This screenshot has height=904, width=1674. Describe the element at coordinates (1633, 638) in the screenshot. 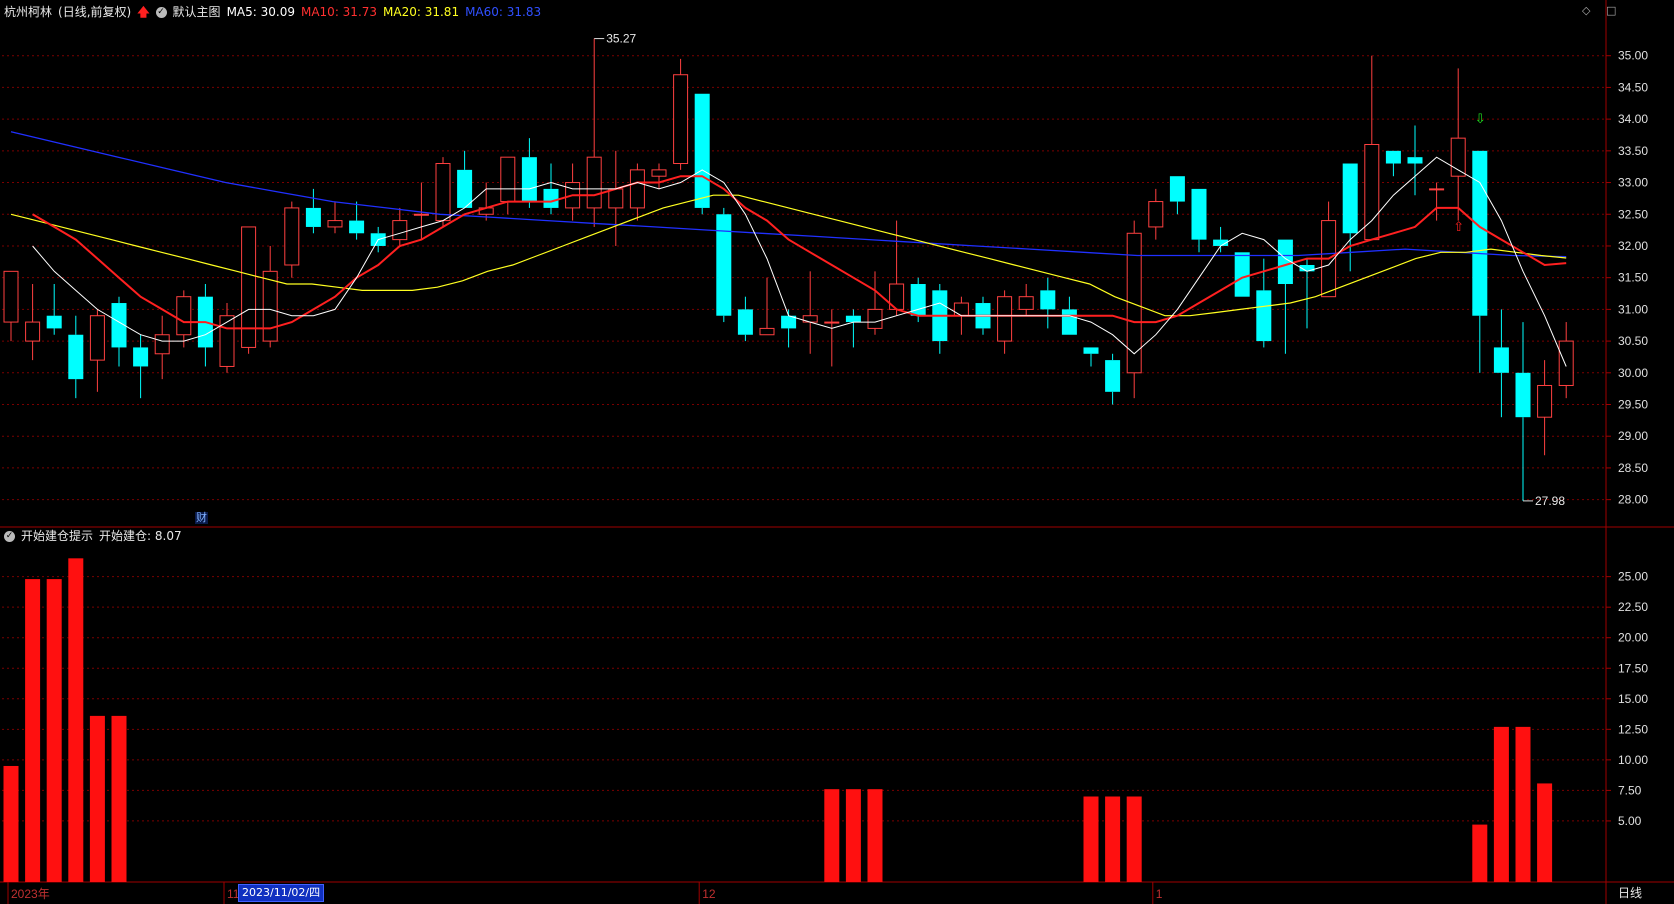

I see `y-tick-label: 20.00` at that location.